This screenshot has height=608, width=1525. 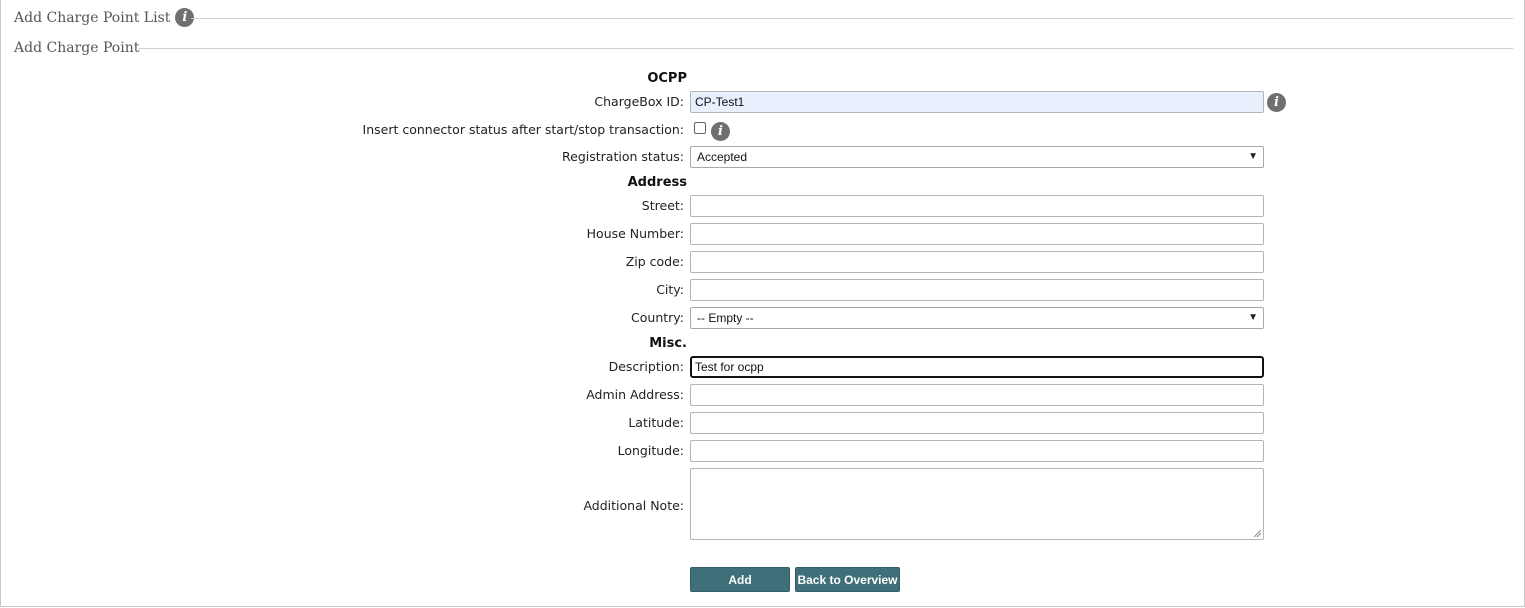 What do you see at coordinates (670, 289) in the screenshot?
I see `city-label: City:` at bounding box center [670, 289].